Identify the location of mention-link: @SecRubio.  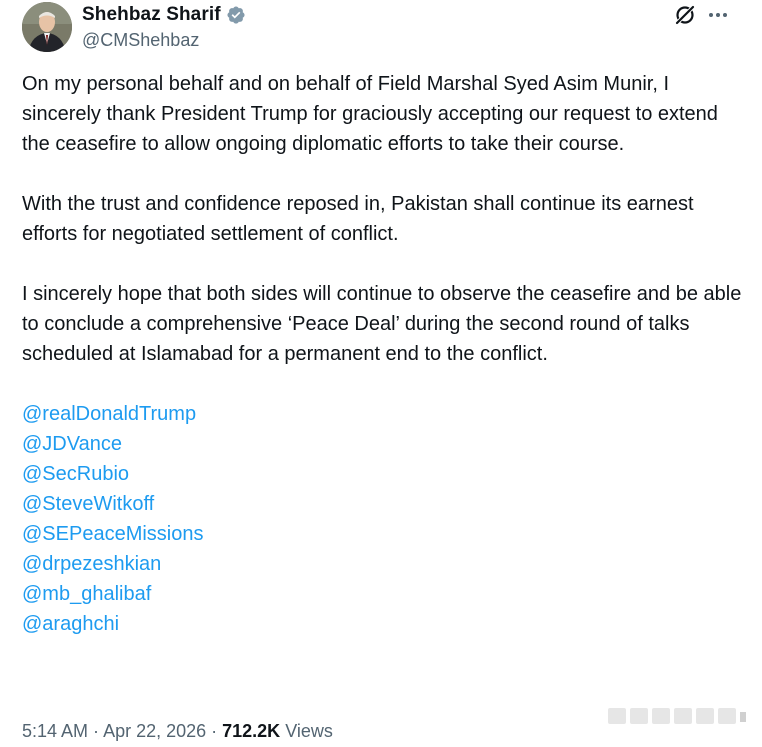
(382, 474).